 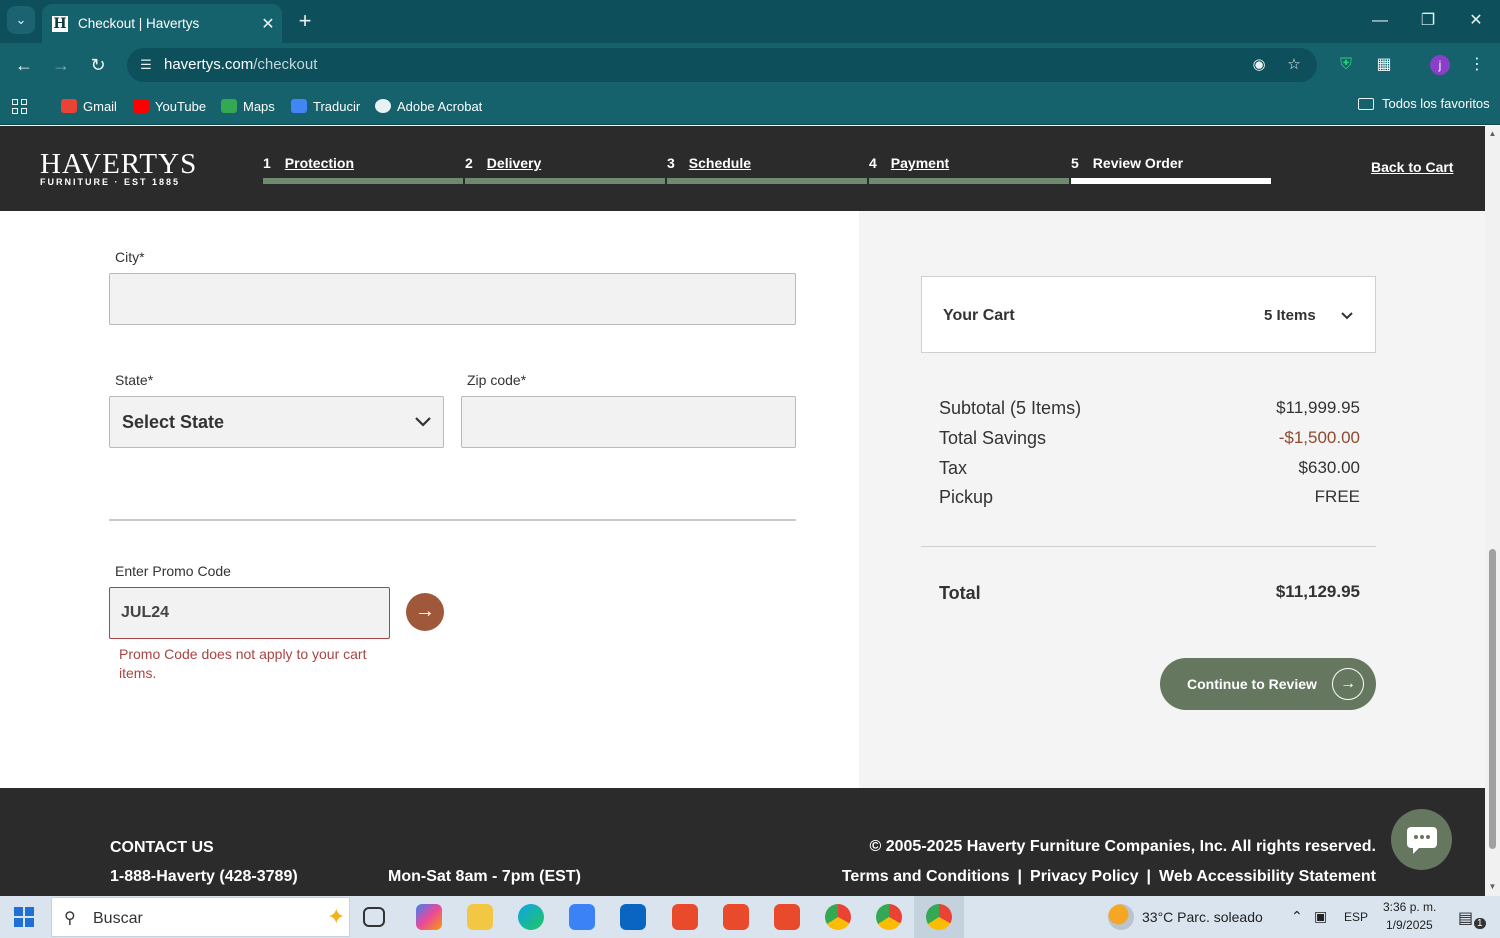 I want to click on contact-us-heading: CONTACT US, so click(x=162, y=847).